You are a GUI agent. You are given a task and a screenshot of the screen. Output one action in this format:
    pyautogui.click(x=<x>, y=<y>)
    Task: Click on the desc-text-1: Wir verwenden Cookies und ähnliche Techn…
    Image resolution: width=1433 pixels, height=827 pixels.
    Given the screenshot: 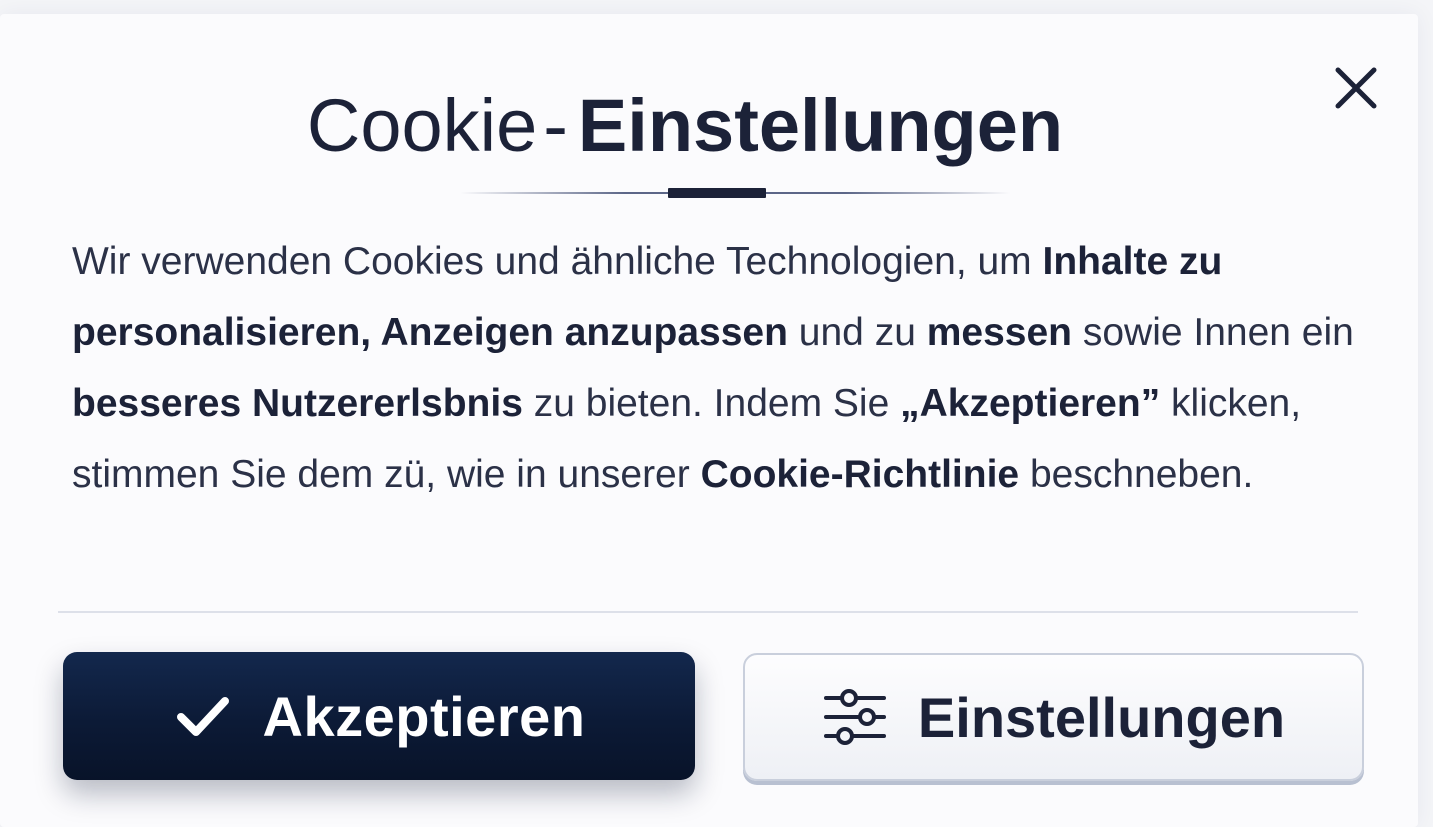 What is the action you would take?
    pyautogui.click(x=557, y=261)
    